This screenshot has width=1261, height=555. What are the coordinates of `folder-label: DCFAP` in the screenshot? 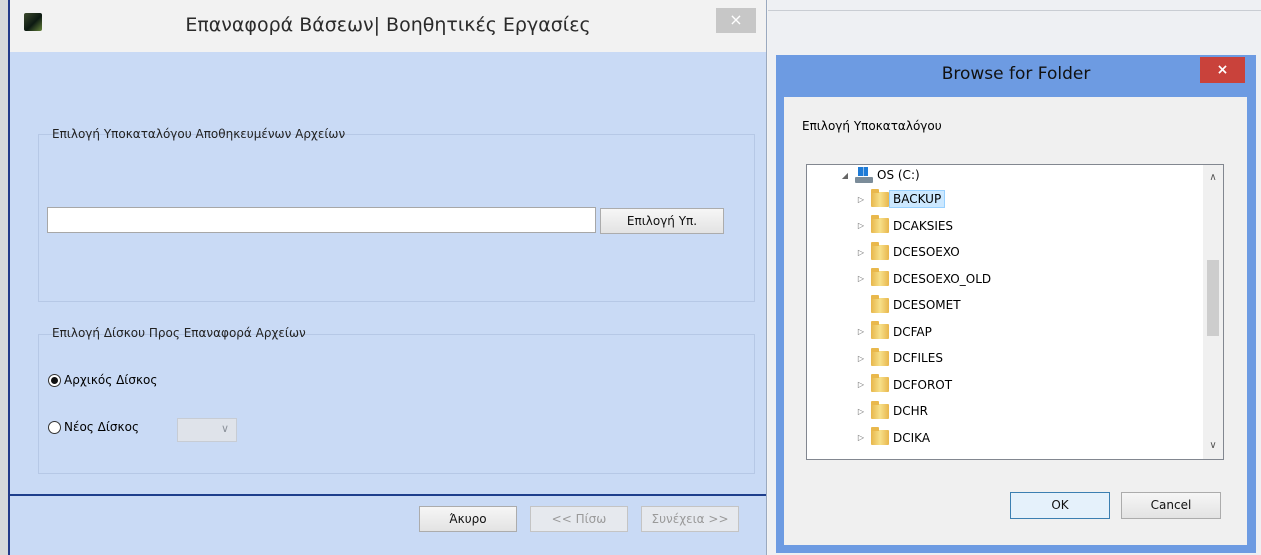 It's located at (912, 331).